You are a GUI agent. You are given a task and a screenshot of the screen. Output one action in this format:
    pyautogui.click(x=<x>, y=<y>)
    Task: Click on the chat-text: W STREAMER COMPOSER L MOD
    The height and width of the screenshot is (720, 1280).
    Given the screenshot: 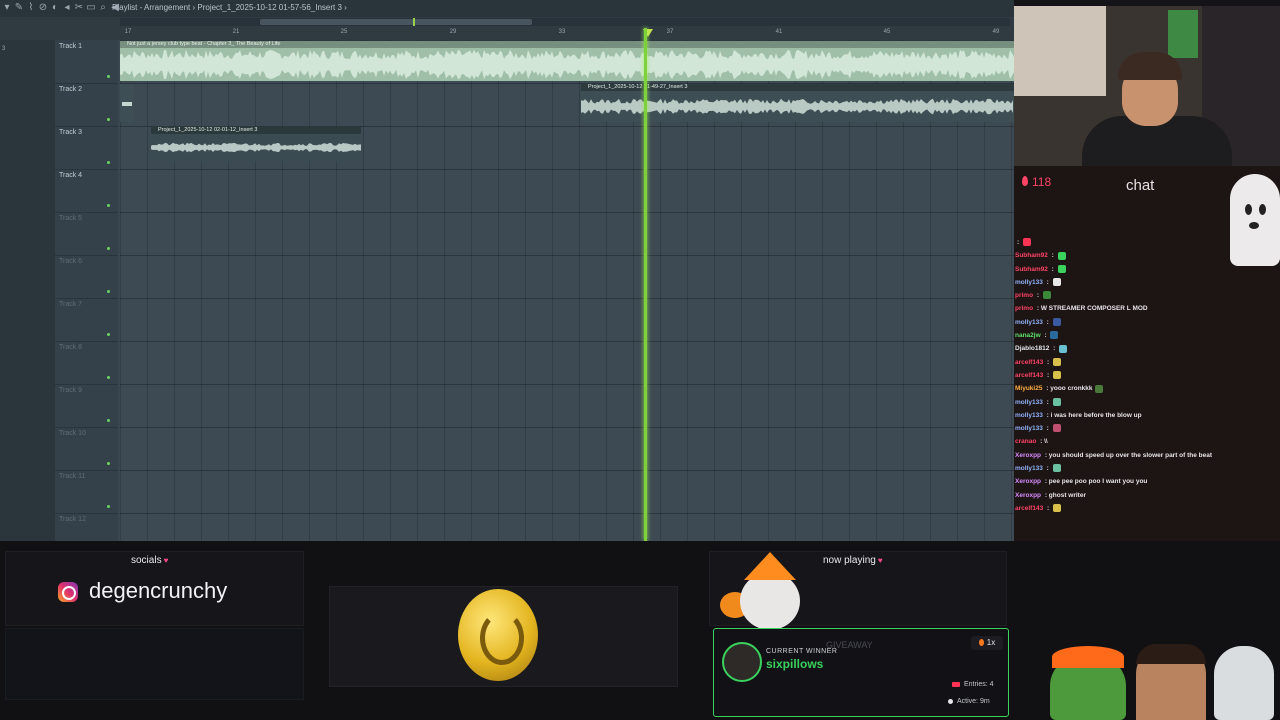 What is the action you would take?
    pyautogui.click(x=1094, y=309)
    